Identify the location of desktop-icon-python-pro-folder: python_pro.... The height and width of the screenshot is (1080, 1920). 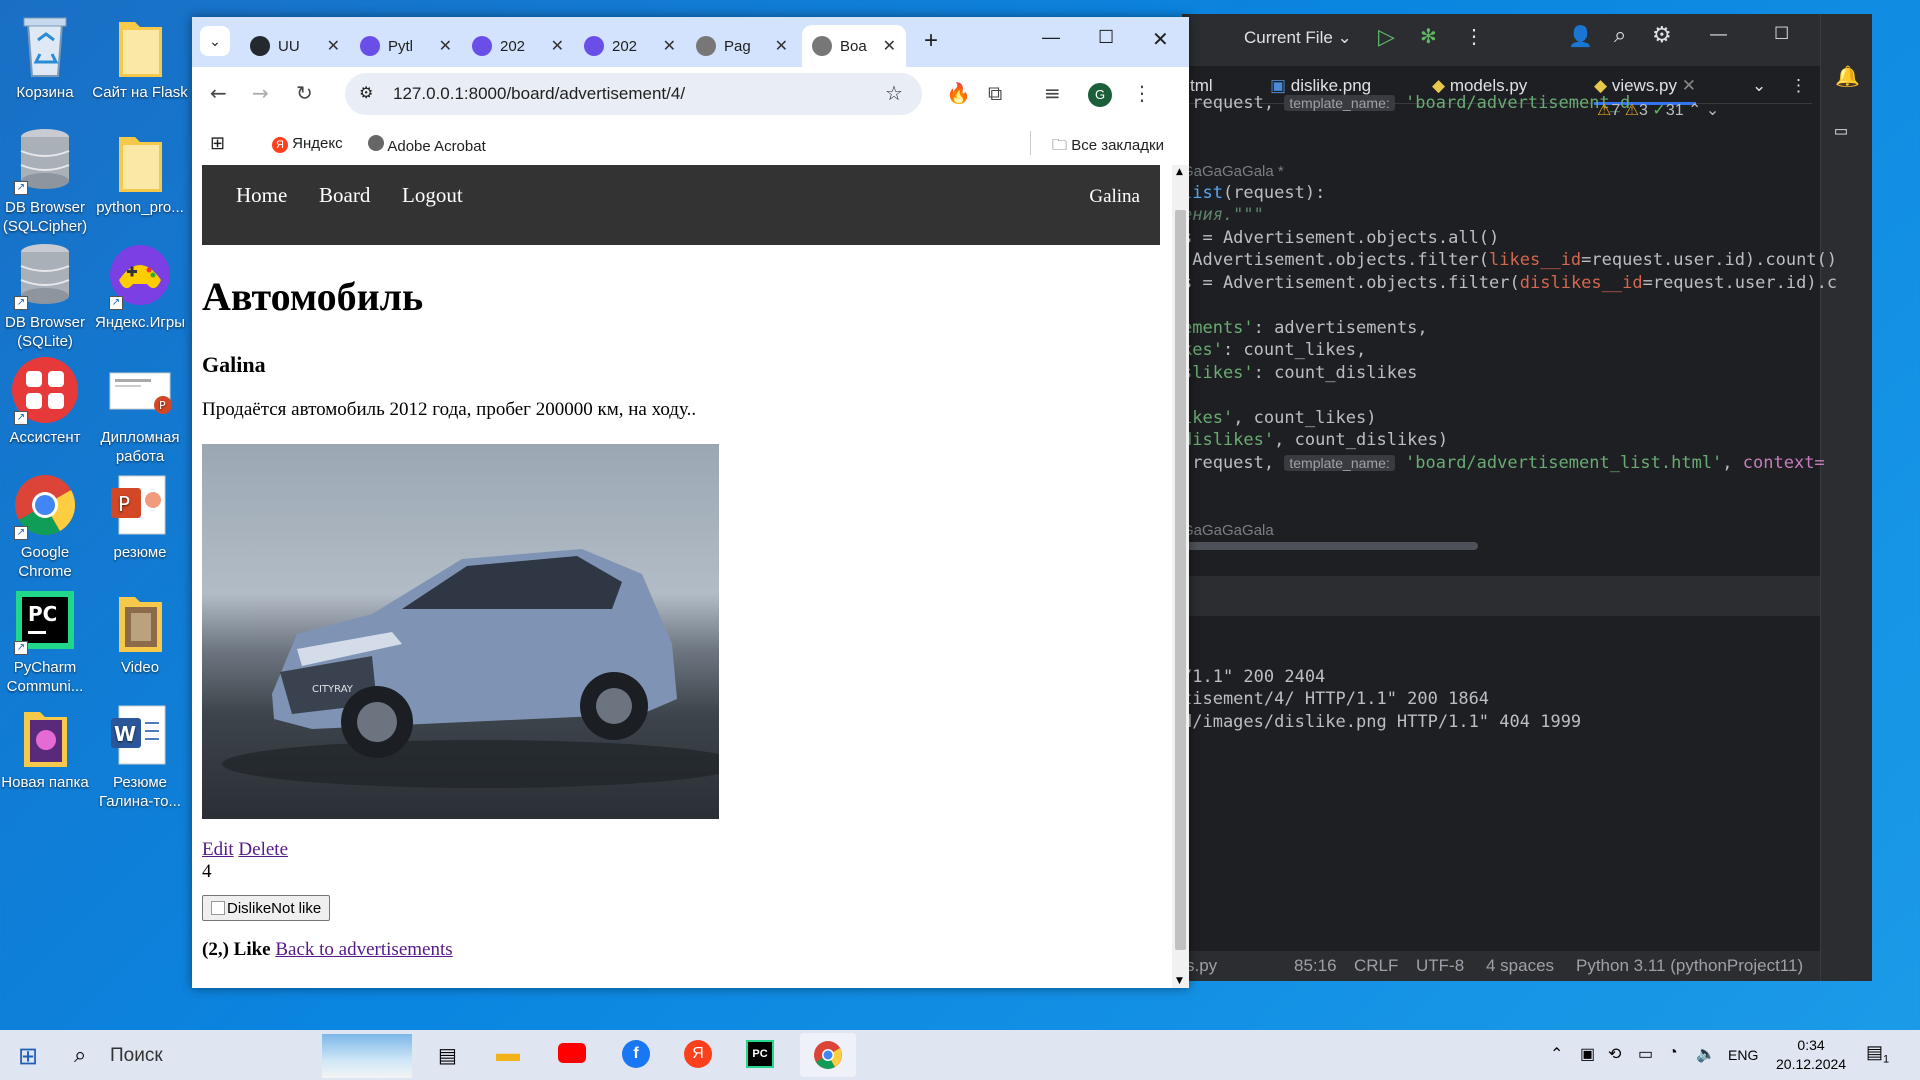
(140, 171).